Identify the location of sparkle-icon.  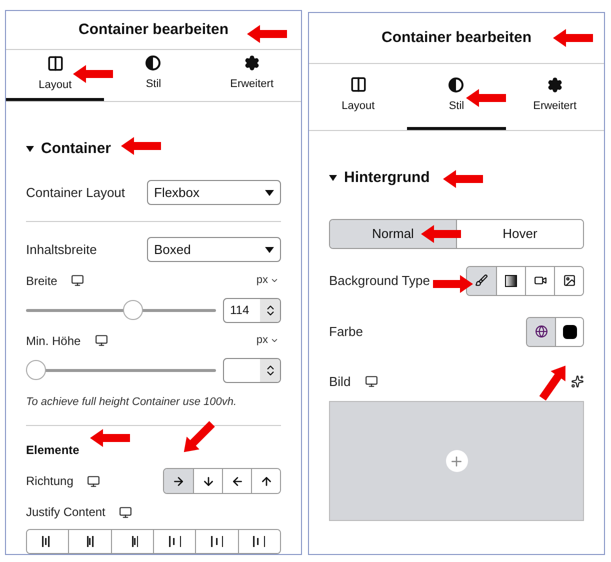
(577, 381).